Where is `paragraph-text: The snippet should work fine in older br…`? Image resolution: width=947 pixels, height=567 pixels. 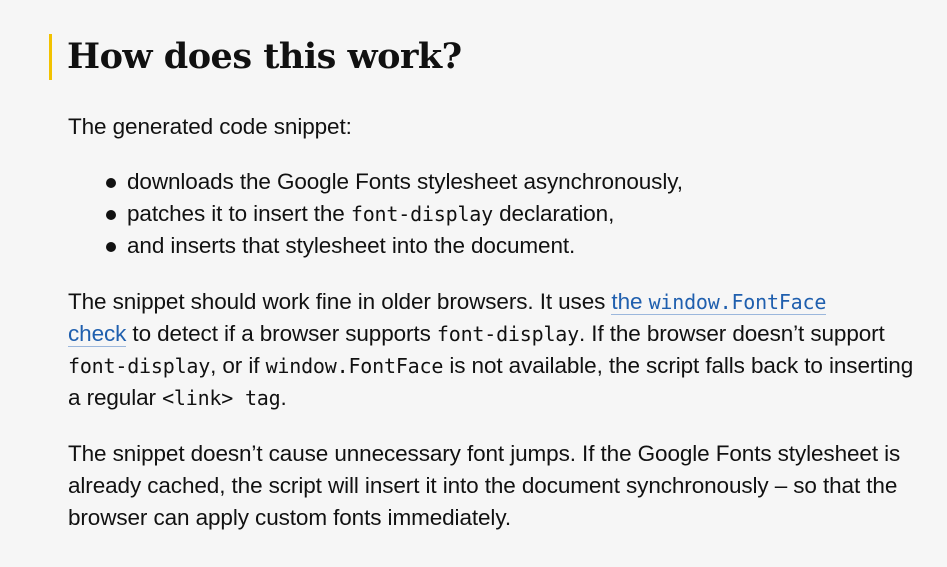
paragraph-text: The snippet should work fine in older br… is located at coordinates (340, 301).